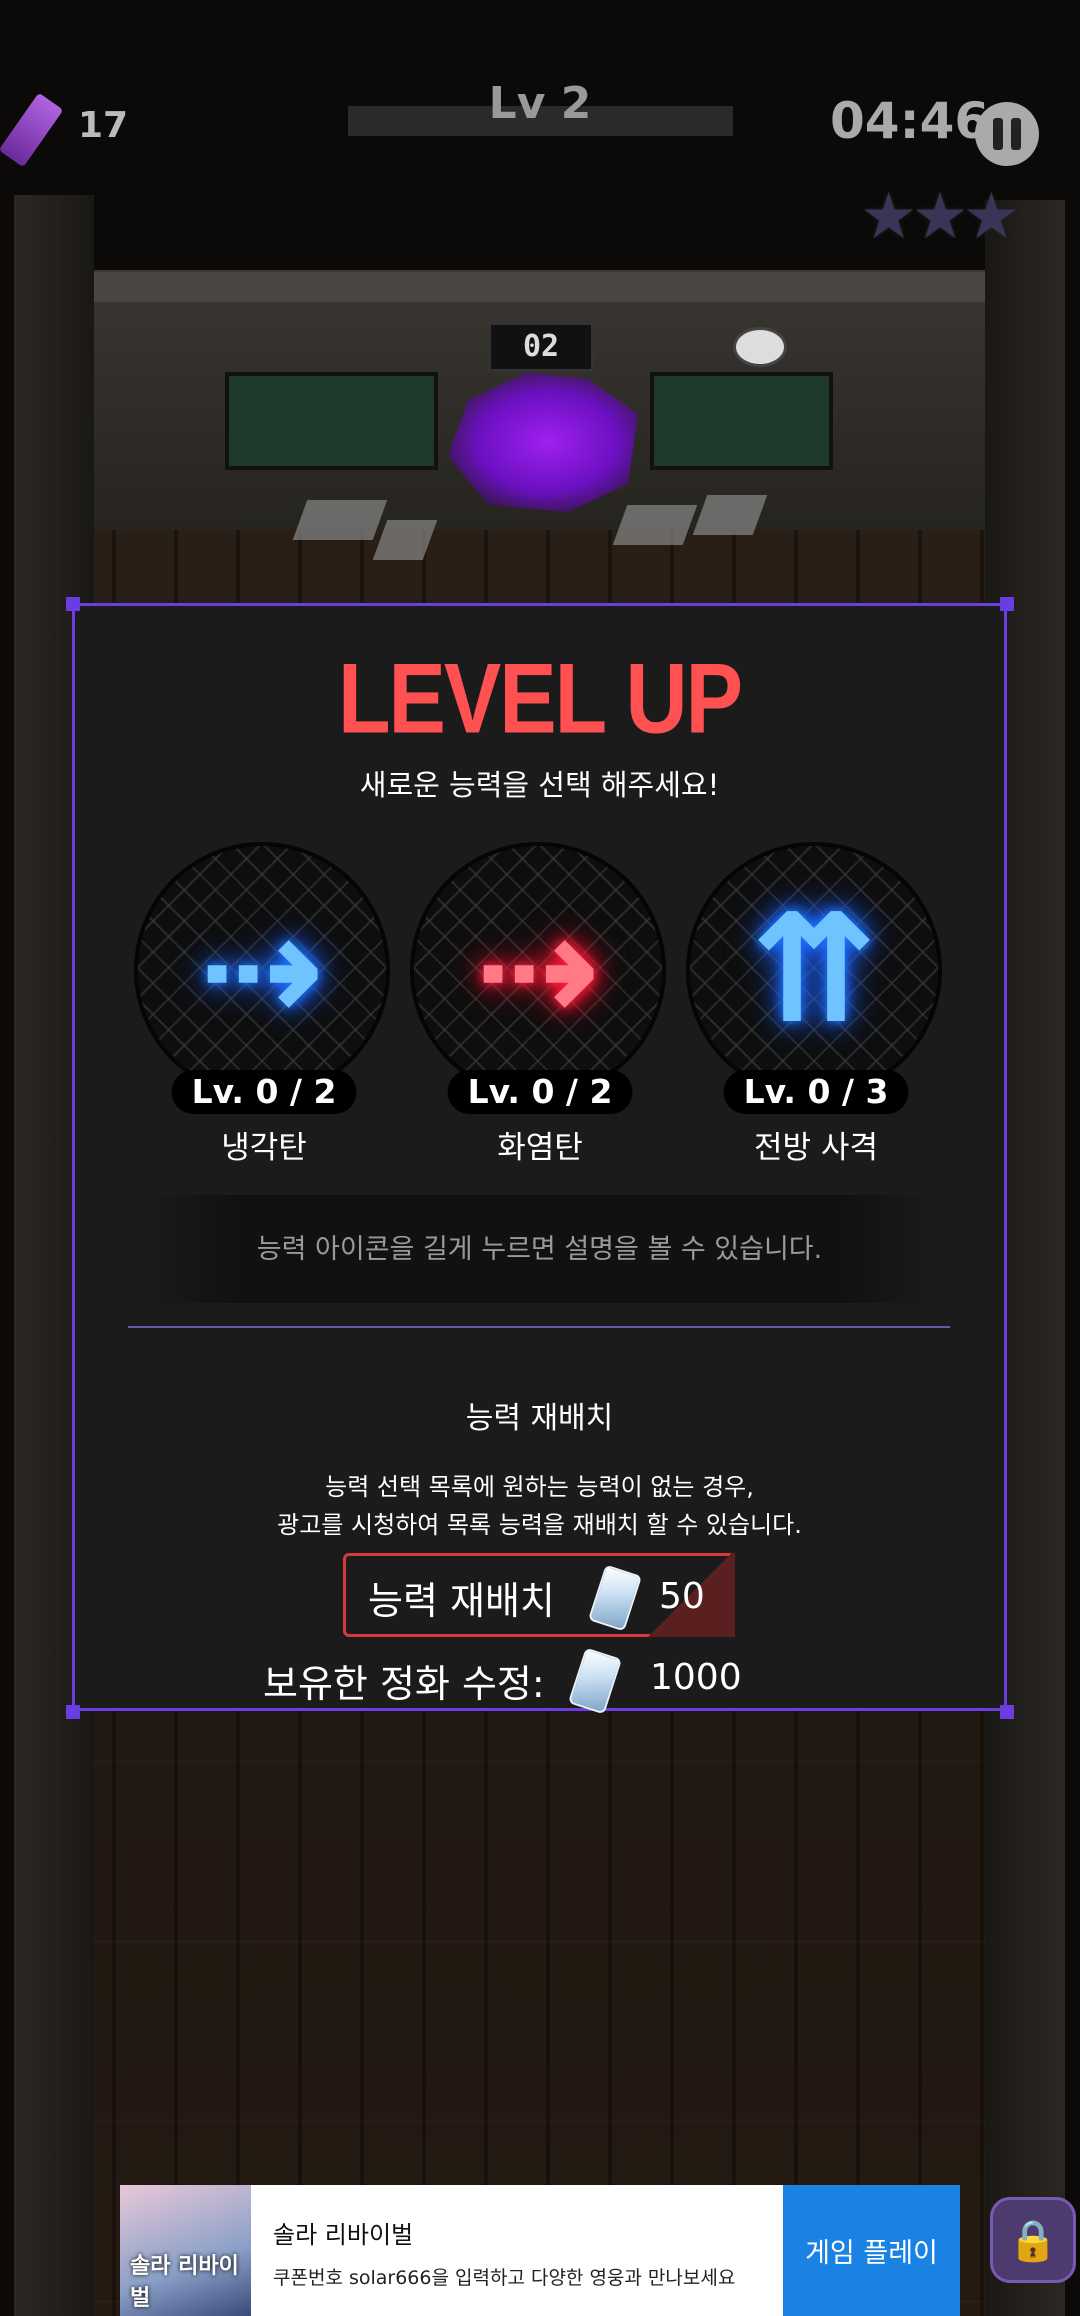 This screenshot has width=1080, height=2316. What do you see at coordinates (1007, 134) in the screenshot?
I see `pause-button` at bounding box center [1007, 134].